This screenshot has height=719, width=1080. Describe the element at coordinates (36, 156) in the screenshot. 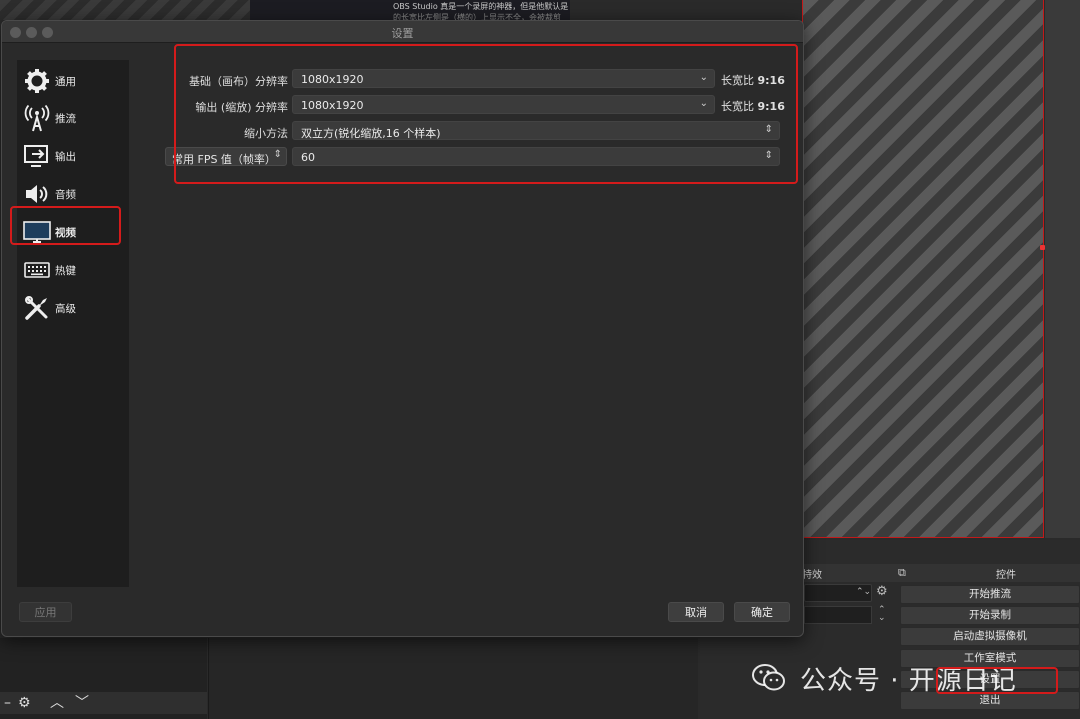

I see `output-icon` at that location.